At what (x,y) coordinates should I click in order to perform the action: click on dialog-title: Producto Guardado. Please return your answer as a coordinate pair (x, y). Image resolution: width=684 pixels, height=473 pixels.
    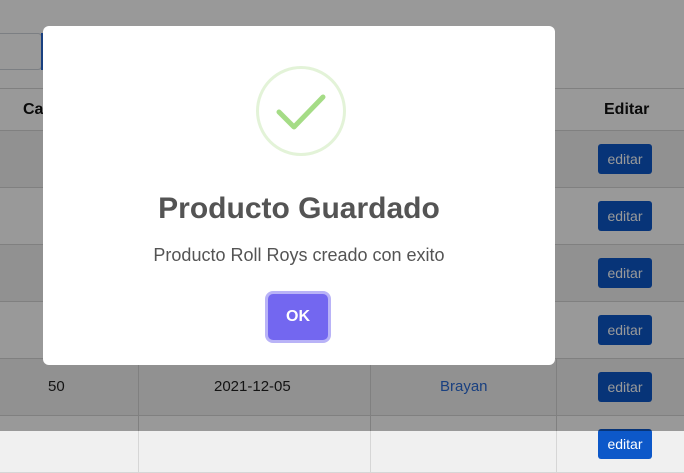
    Looking at the image, I should click on (299, 208).